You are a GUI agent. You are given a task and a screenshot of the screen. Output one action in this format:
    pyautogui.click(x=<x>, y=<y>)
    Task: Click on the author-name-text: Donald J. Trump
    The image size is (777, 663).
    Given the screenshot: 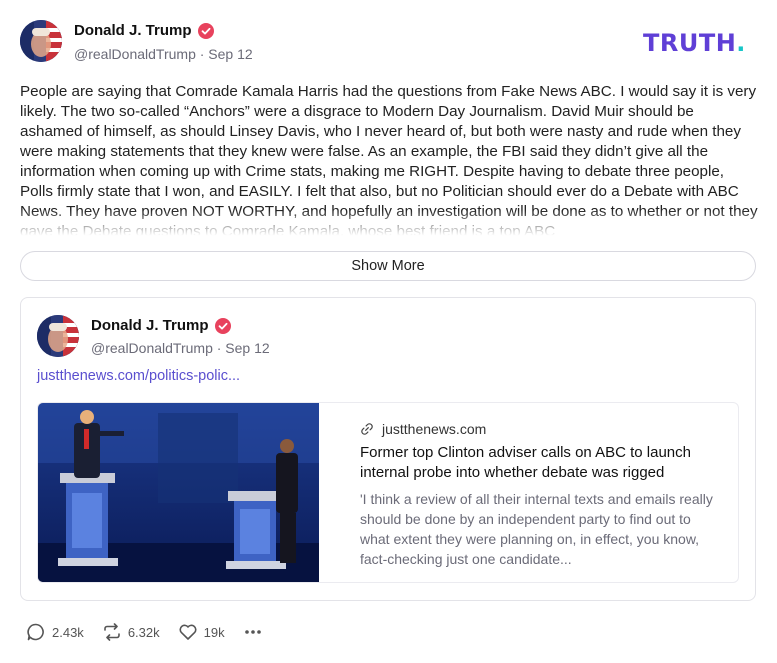 What is the action you would take?
    pyautogui.click(x=133, y=30)
    